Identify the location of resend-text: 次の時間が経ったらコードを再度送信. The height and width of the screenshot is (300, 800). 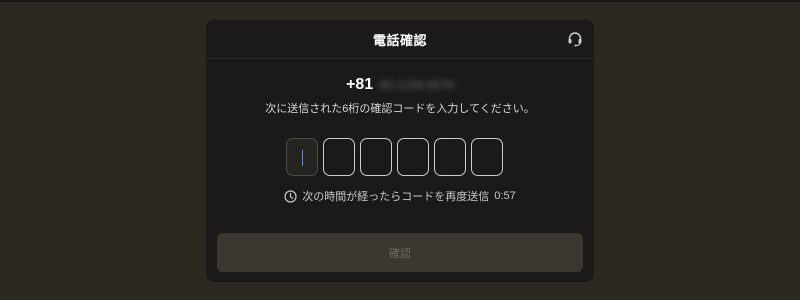
(395, 196).